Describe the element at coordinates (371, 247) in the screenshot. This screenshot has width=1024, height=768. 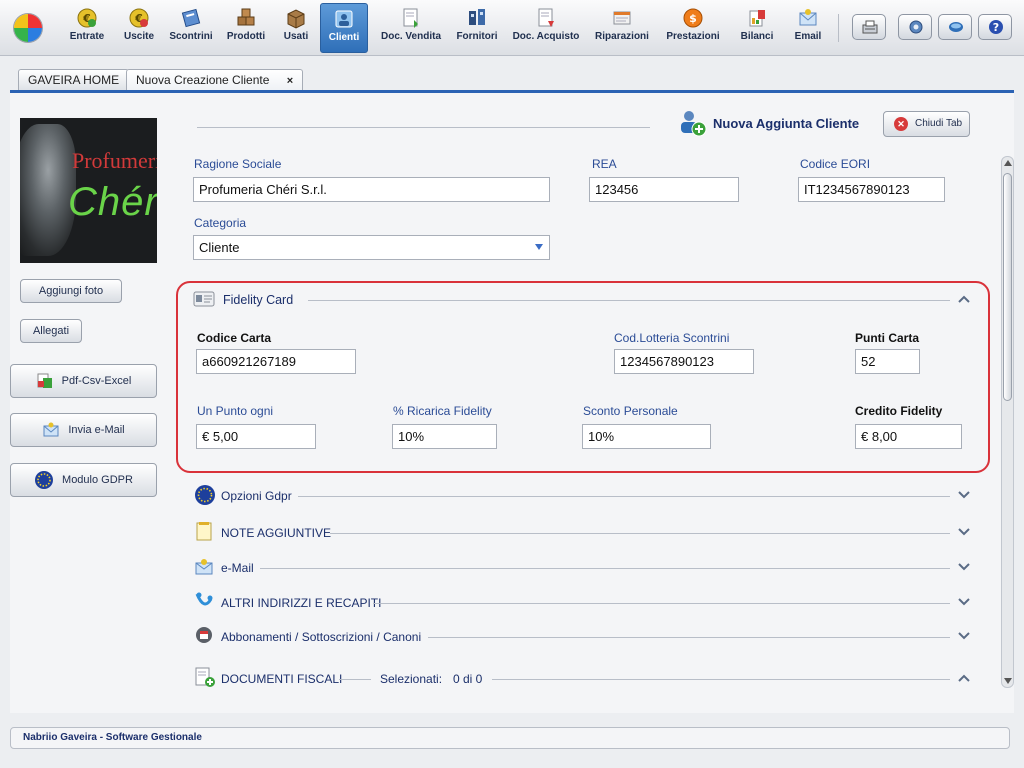
I see `categoria-select: Cliente` at that location.